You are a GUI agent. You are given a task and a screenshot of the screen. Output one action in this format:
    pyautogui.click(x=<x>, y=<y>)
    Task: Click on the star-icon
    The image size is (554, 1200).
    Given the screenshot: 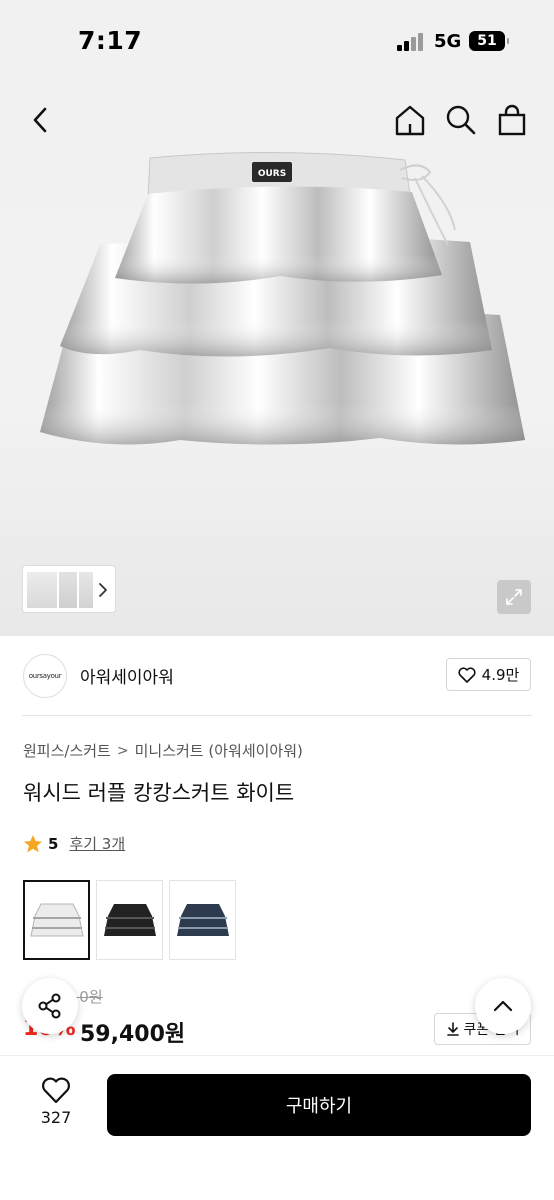 What is the action you would take?
    pyautogui.click(x=33, y=843)
    